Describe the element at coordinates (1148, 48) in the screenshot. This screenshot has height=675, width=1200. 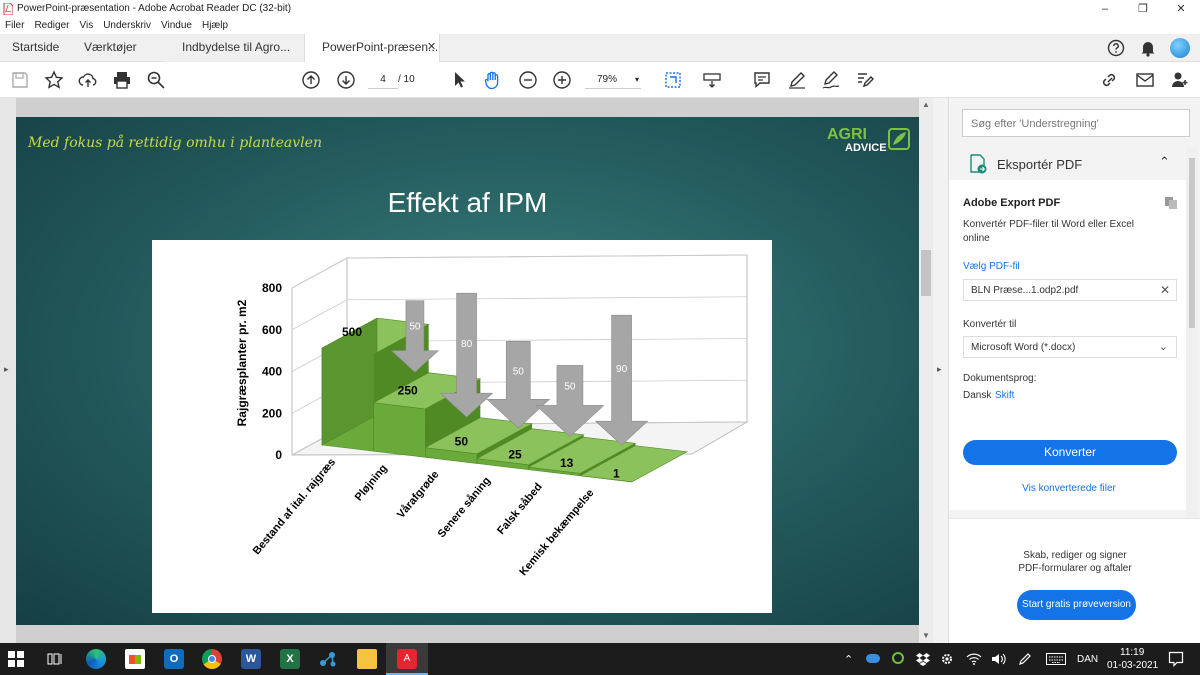
I see `bell-icon` at that location.